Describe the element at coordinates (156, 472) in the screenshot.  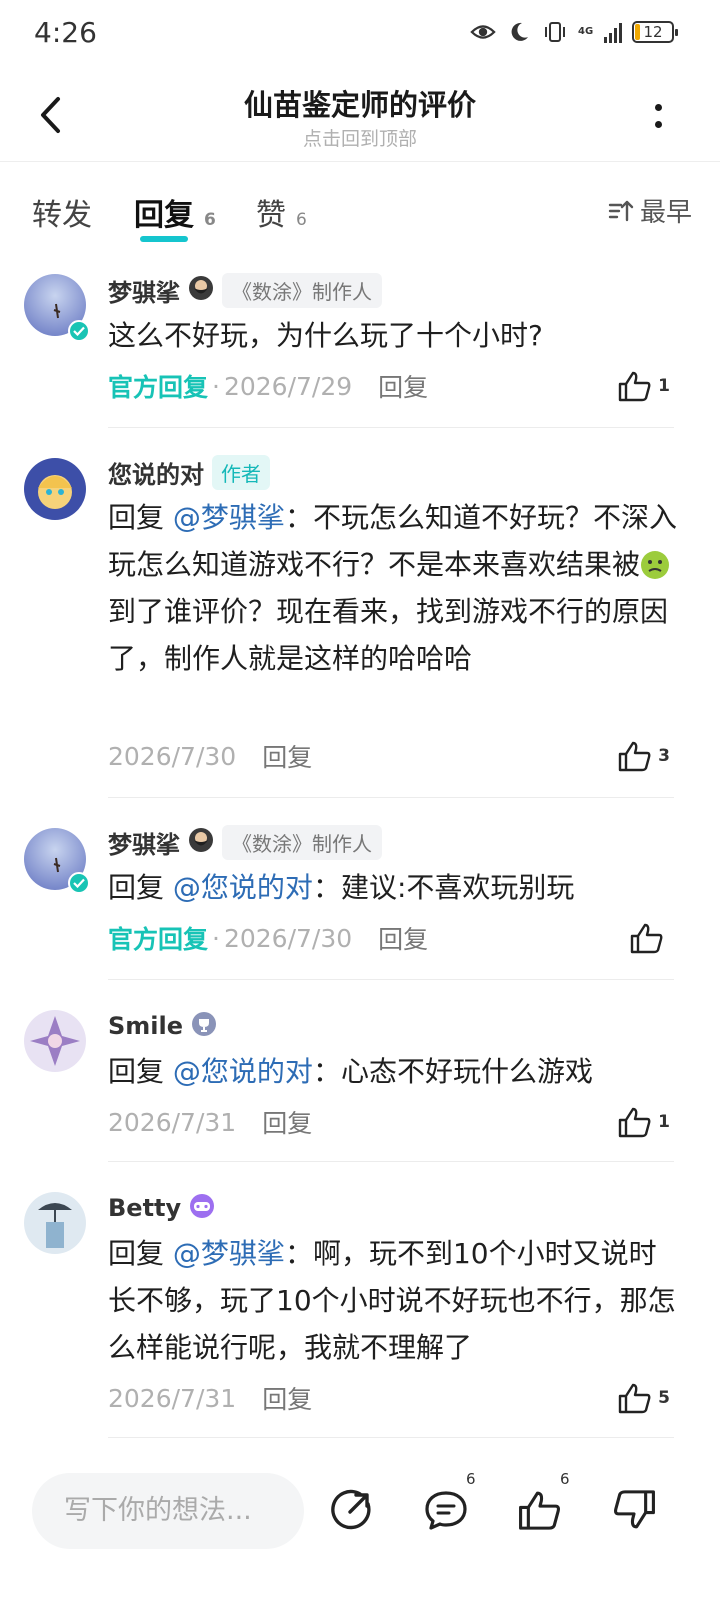
I see `user-name: 您说的对` at that location.